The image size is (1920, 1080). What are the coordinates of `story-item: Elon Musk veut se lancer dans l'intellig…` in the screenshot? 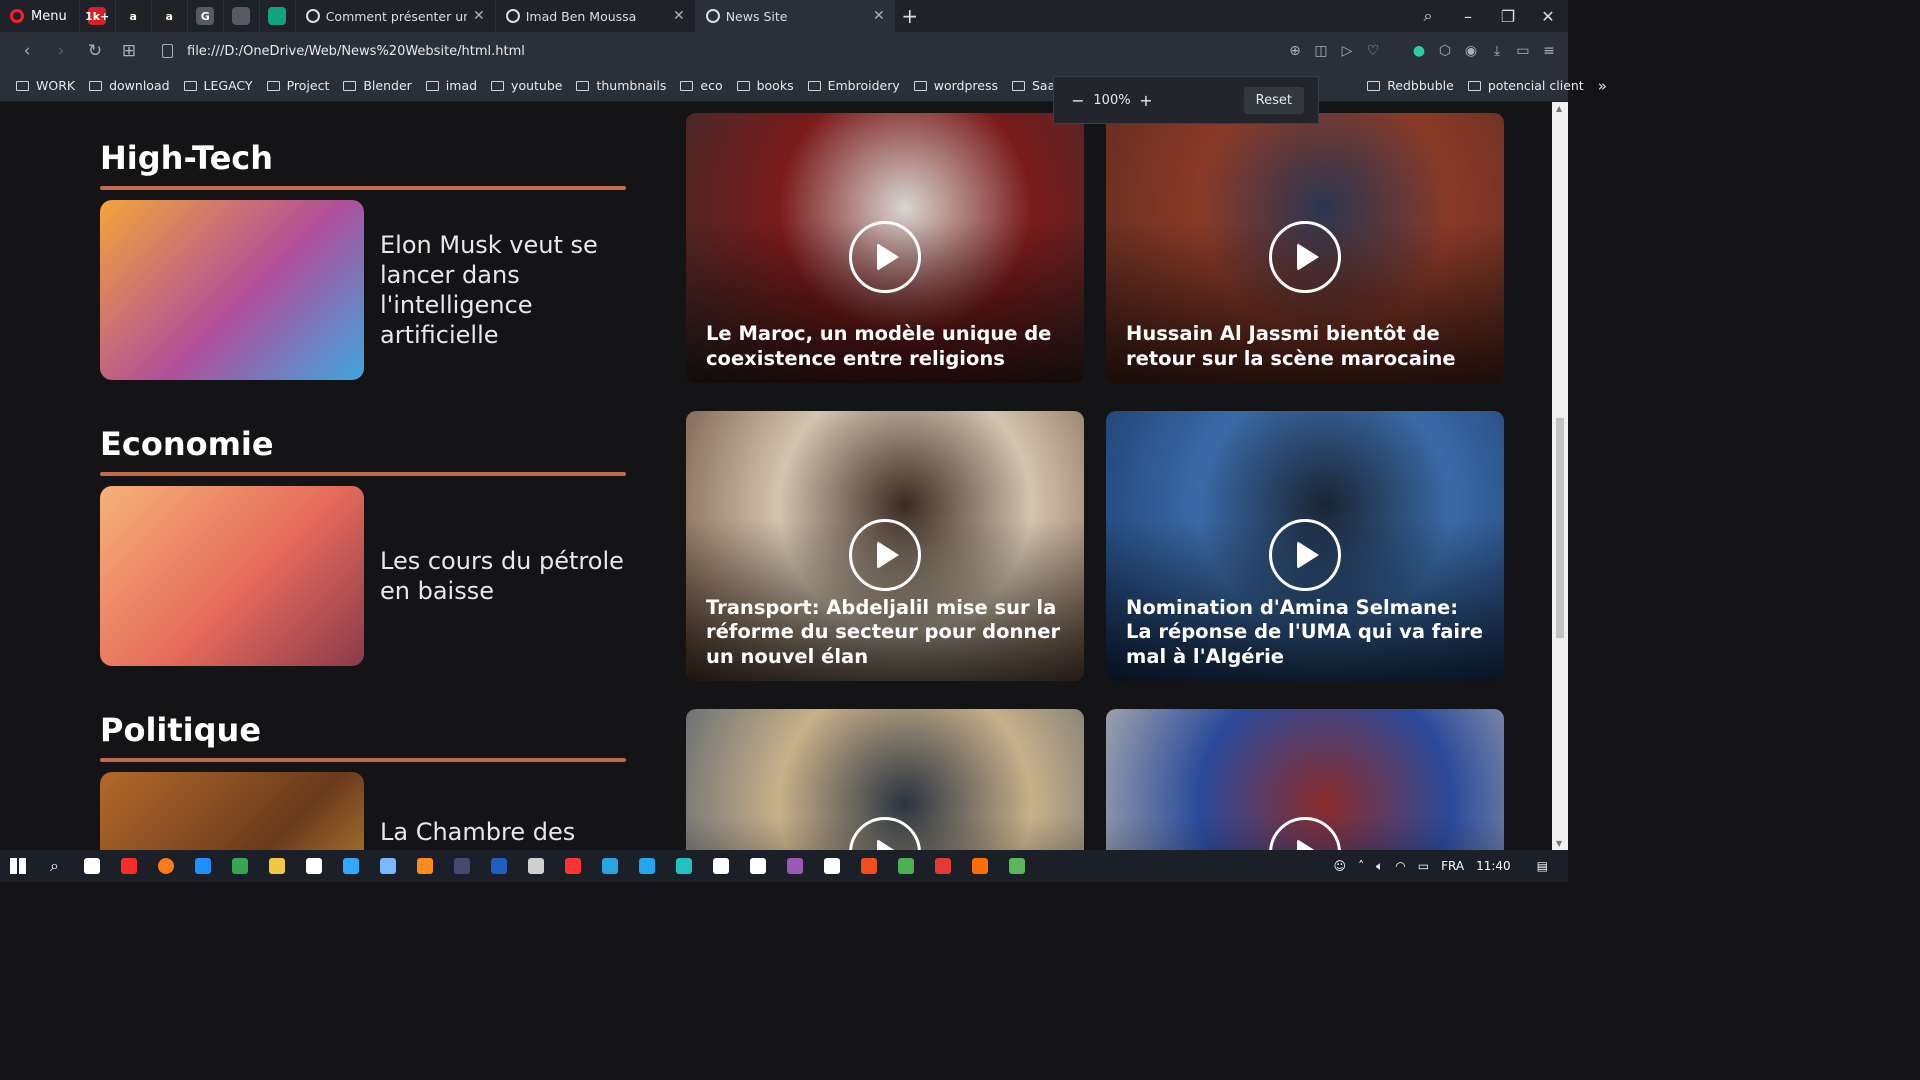 It's located at (363, 290).